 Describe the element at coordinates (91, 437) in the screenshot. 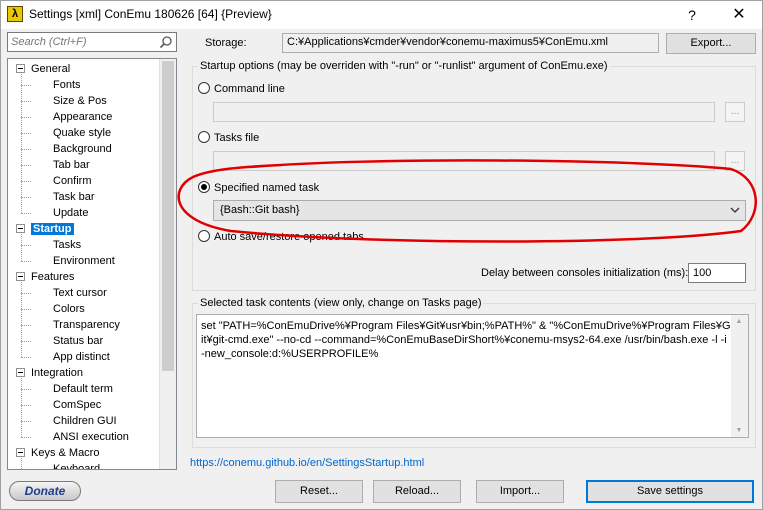

I see `tree-item: ANSI execution` at that location.